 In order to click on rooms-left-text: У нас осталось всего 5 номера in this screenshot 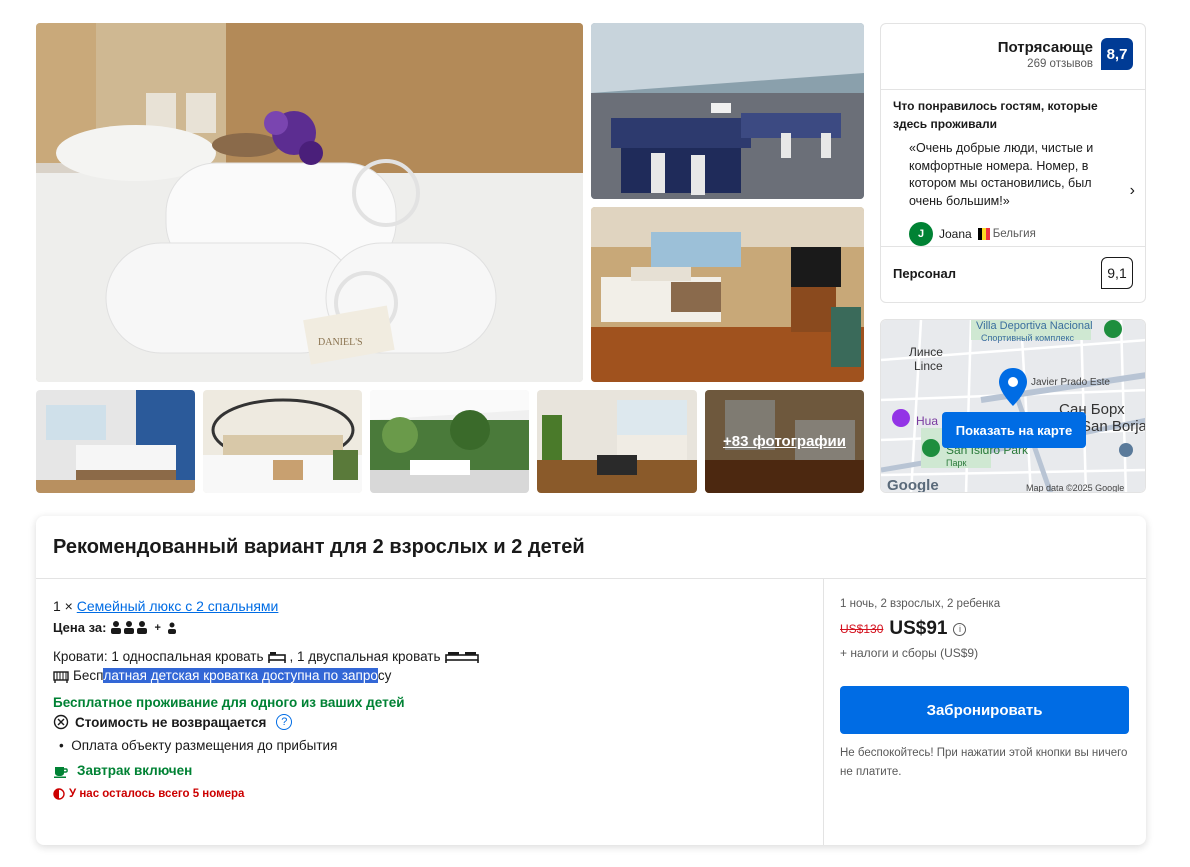, I will do `click(157, 794)`.